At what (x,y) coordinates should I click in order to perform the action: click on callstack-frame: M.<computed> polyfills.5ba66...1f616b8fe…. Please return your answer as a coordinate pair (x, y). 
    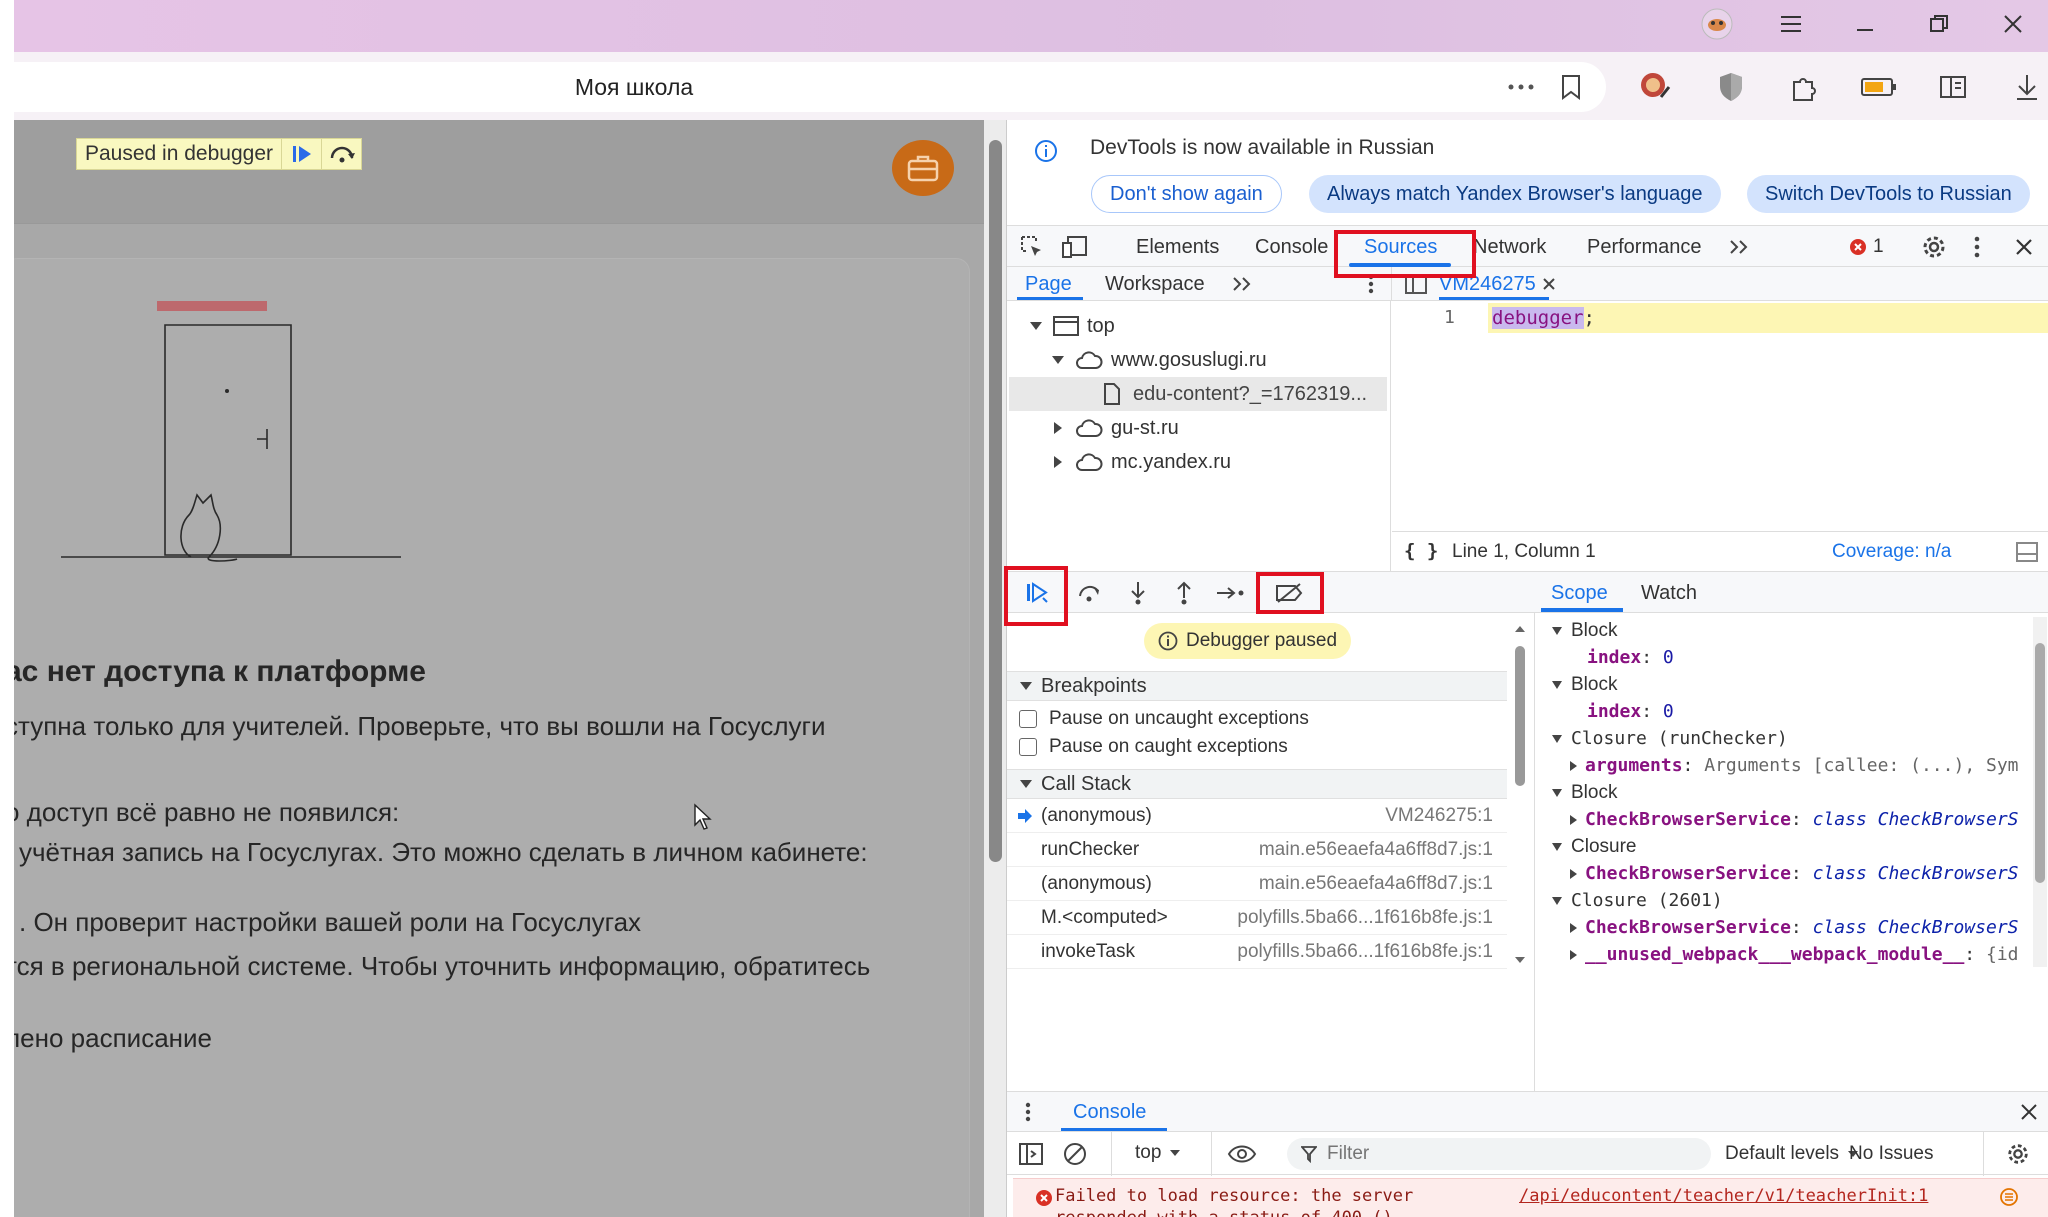
    Looking at the image, I should click on (1257, 918).